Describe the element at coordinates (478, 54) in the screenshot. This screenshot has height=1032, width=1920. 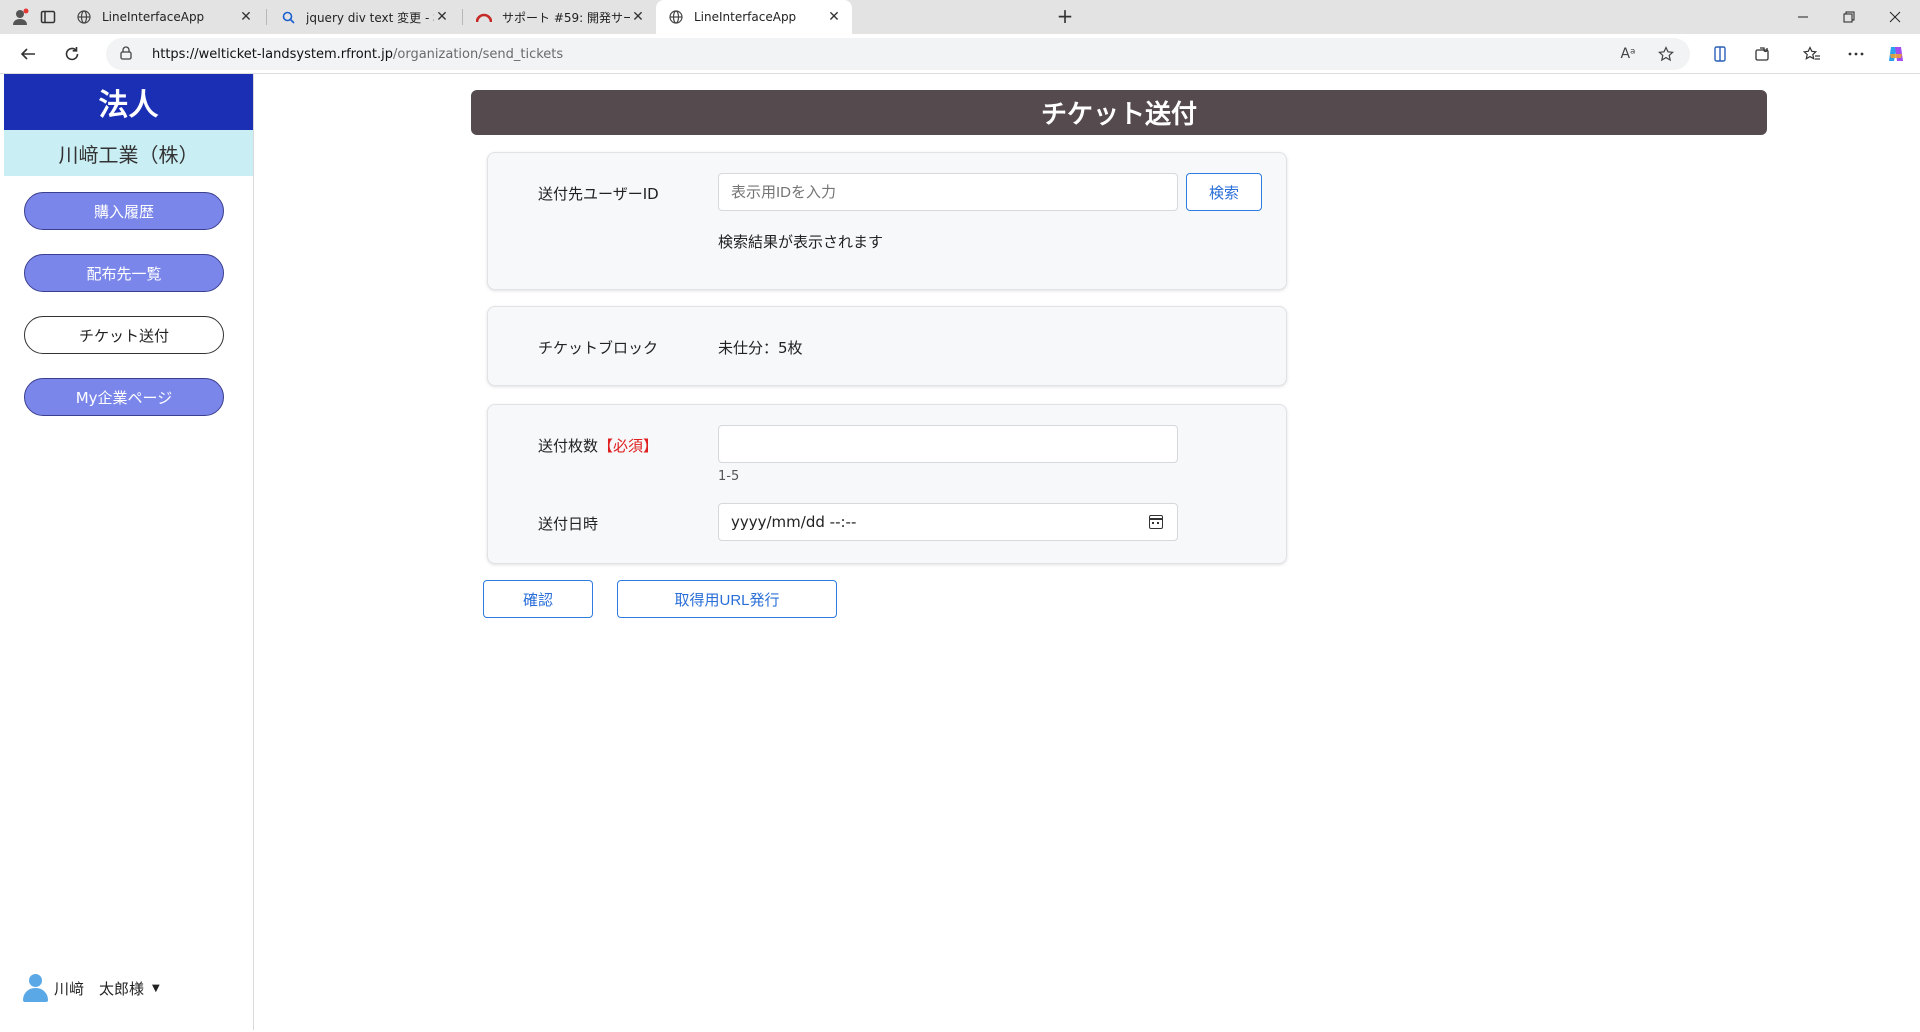
I see `url-path: /organization/send_tickets` at that location.